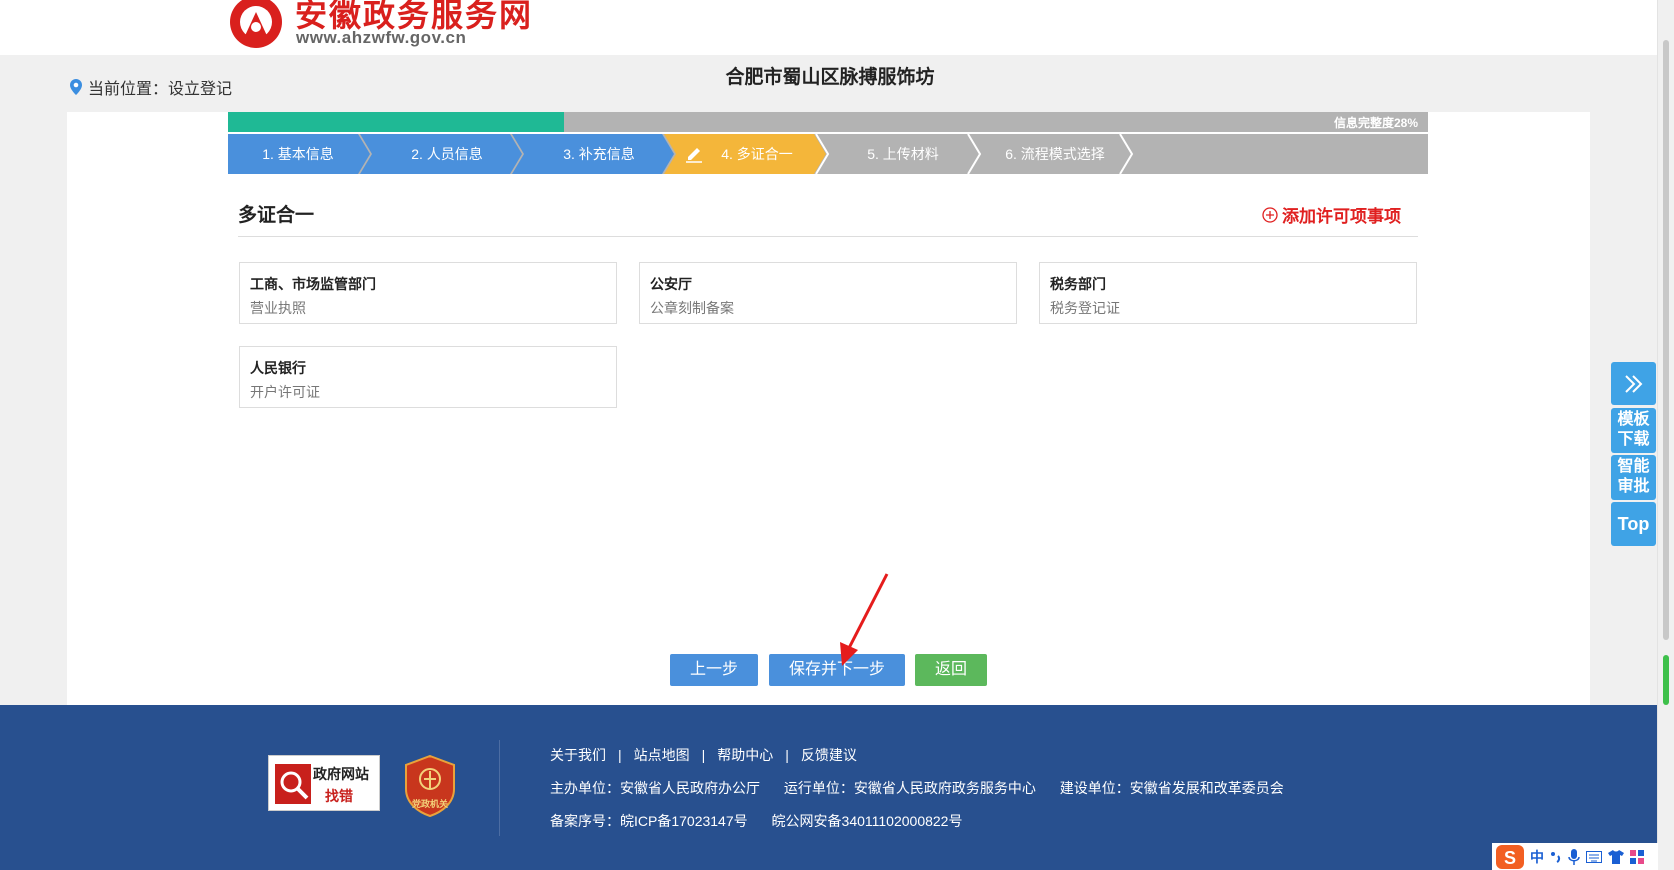 The width and height of the screenshot is (1674, 870). What do you see at coordinates (429, 804) in the screenshot?
I see `badge-label: 党政机关` at bounding box center [429, 804].